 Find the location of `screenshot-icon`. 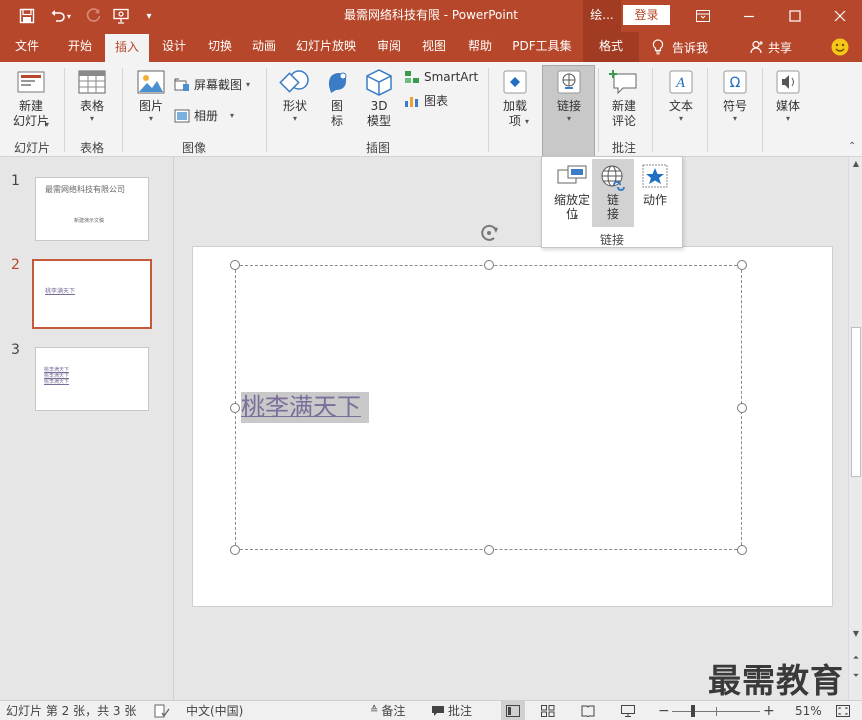

screenshot-icon is located at coordinates (181, 84).